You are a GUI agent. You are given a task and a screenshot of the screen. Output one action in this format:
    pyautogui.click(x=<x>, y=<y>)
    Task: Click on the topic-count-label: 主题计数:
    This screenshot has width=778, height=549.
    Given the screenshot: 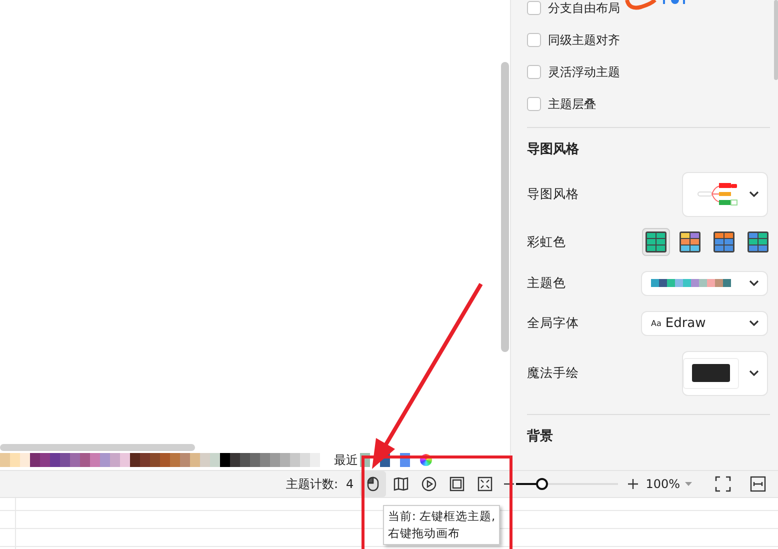 What is the action you would take?
    pyautogui.click(x=312, y=484)
    